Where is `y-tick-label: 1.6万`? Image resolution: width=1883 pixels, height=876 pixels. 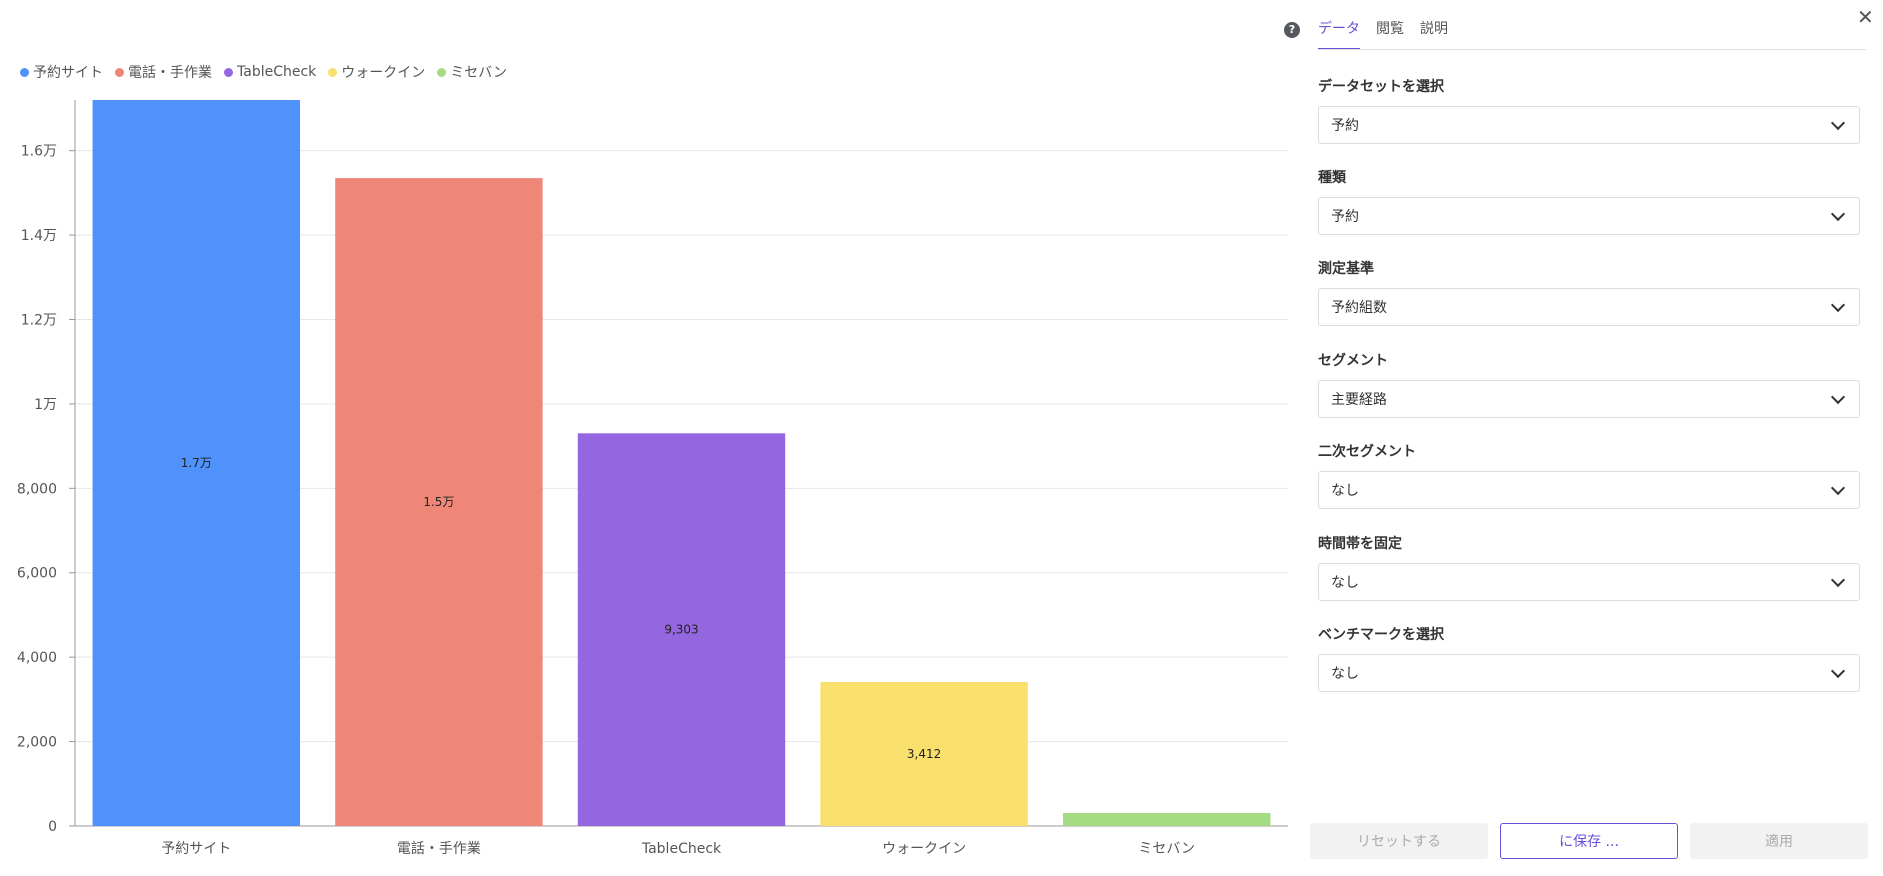 y-tick-label: 1.6万 is located at coordinates (39, 152).